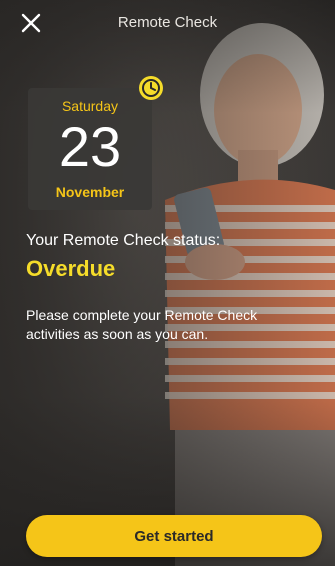  I want to click on calendar-card: Saturday 23 November, so click(90, 149).